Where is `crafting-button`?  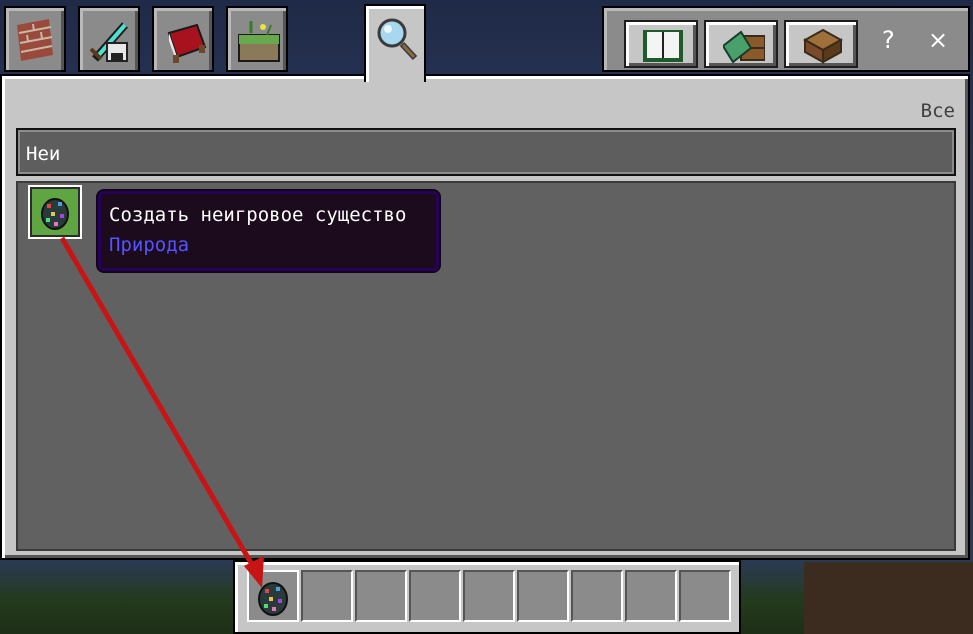
crafting-button is located at coordinates (821, 44).